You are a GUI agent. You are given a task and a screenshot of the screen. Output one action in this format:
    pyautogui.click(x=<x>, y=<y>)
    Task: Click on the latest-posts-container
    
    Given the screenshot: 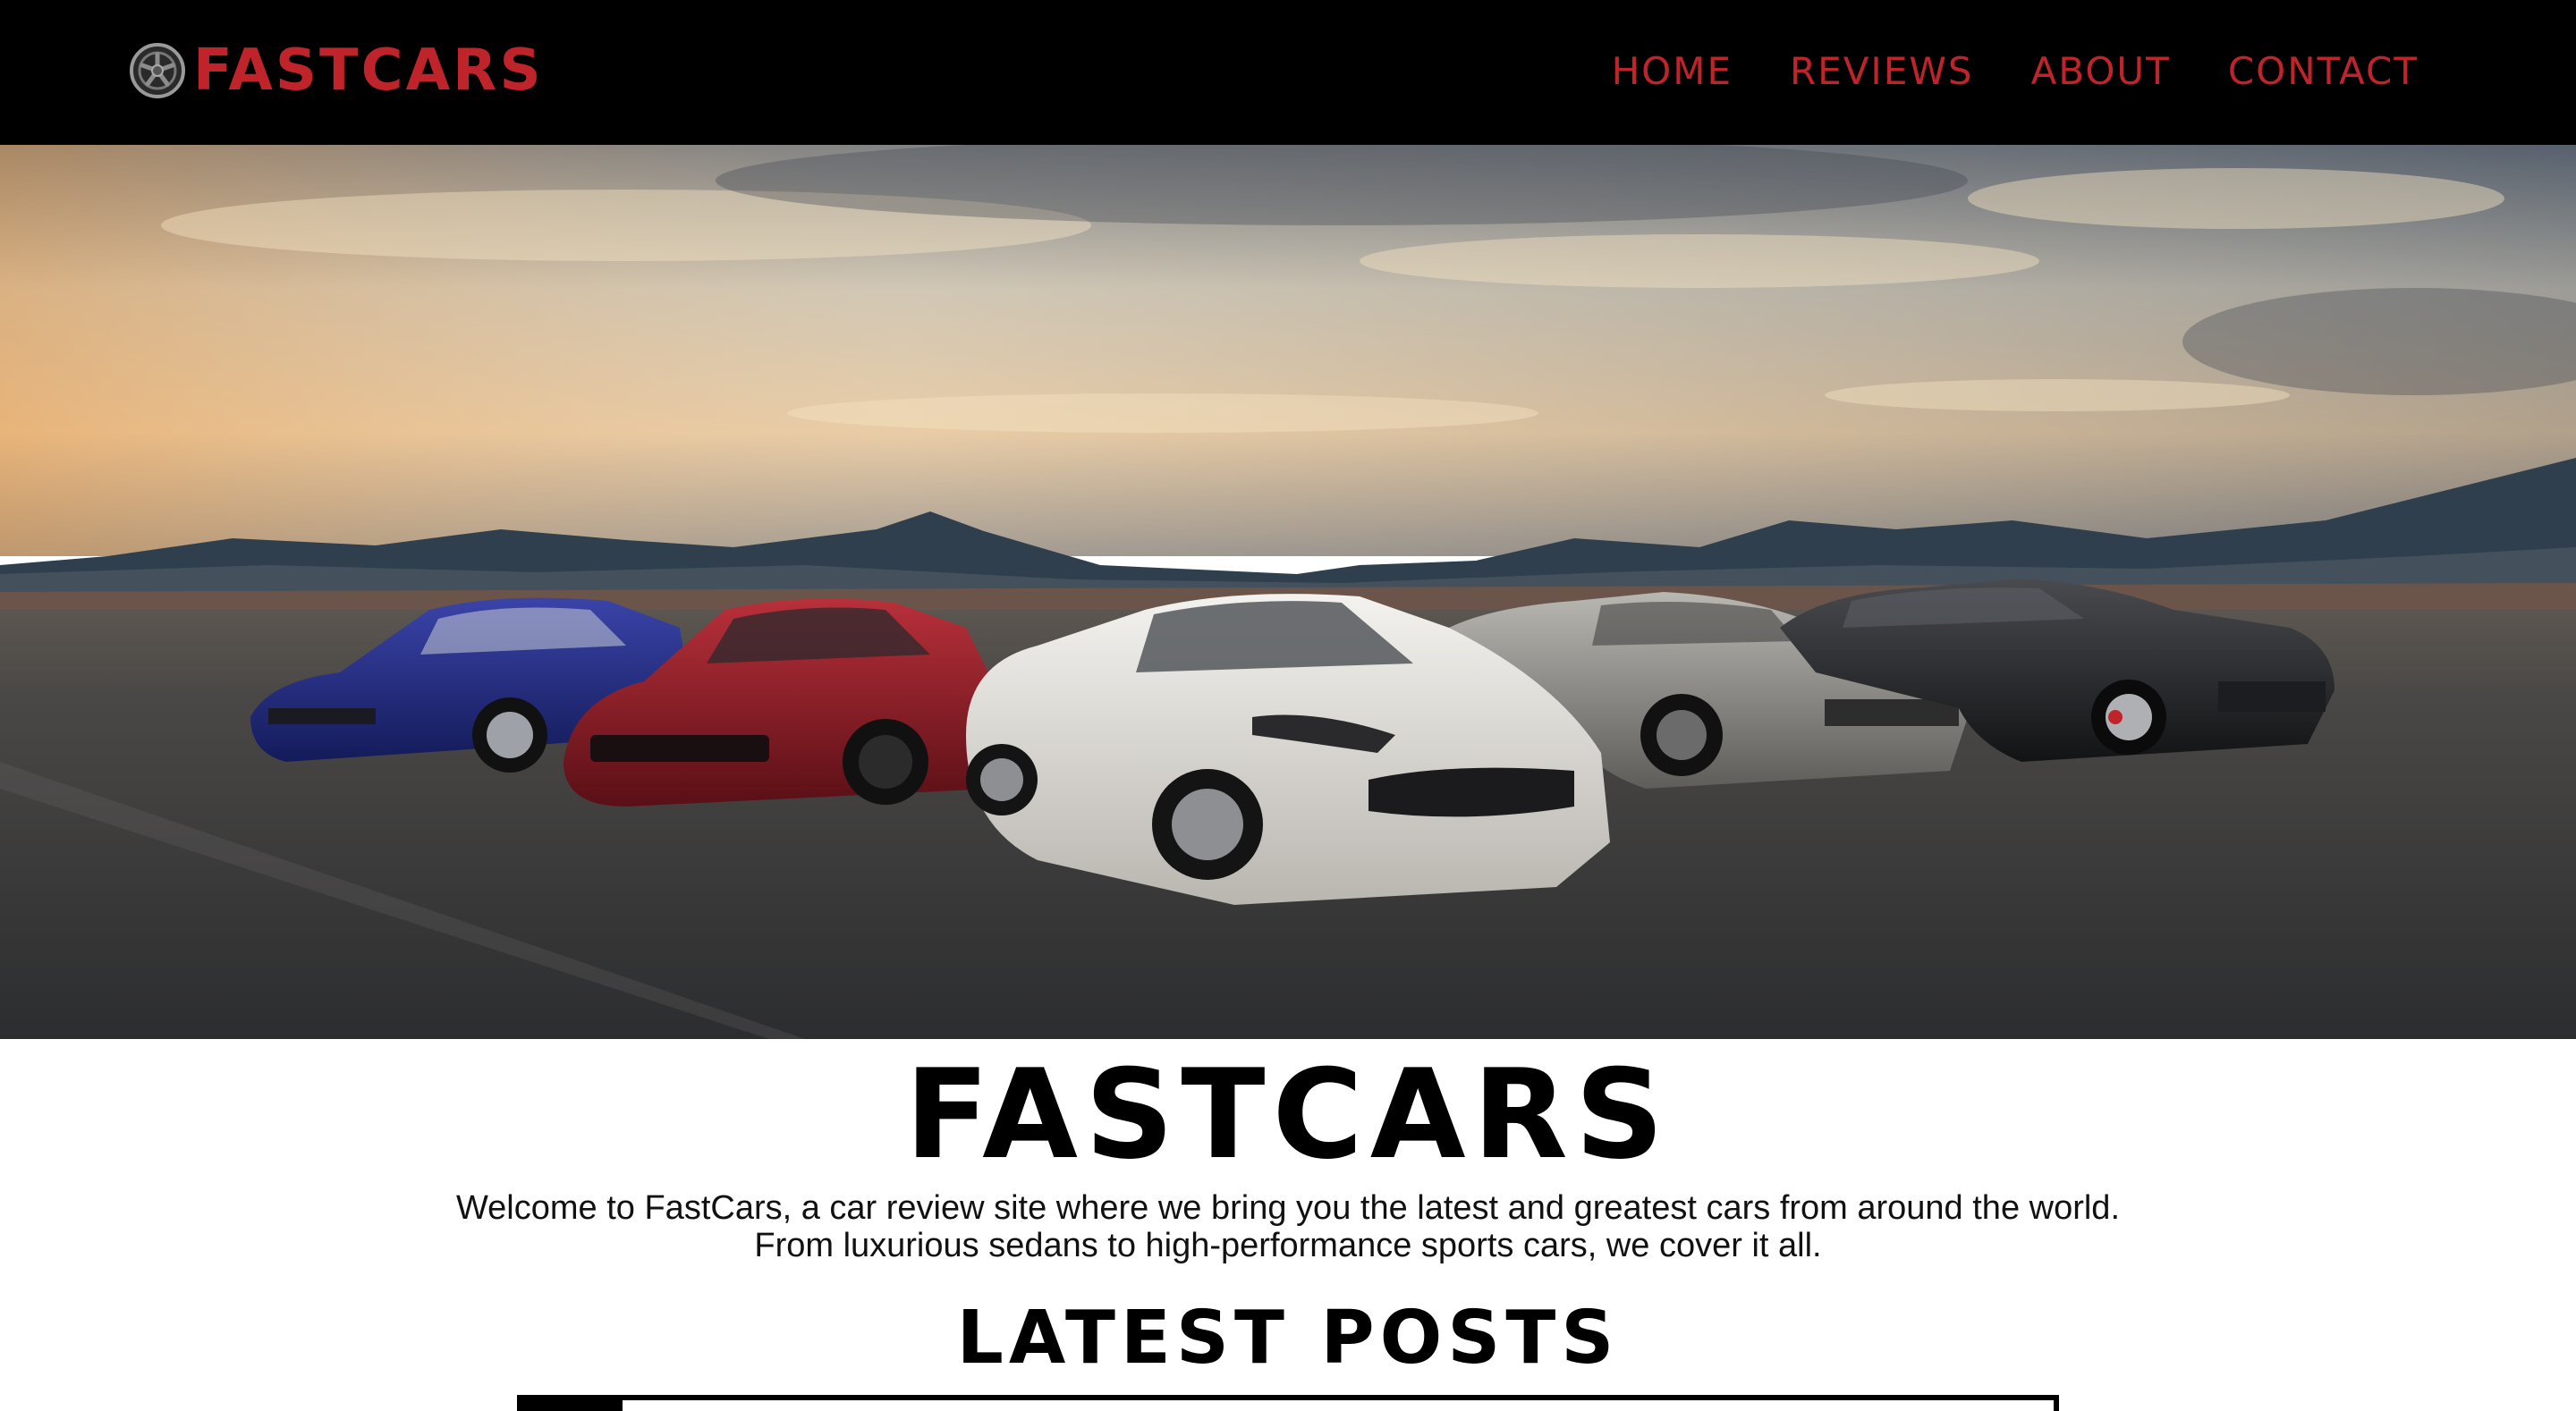 What is the action you would take?
    pyautogui.click(x=1288, y=1403)
    